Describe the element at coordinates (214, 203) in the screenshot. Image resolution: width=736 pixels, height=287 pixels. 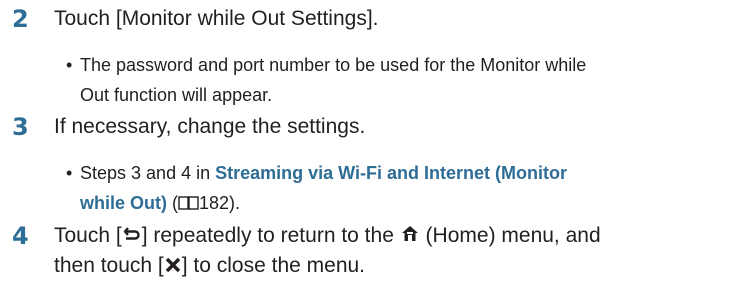
I see `reference-page: 182` at that location.